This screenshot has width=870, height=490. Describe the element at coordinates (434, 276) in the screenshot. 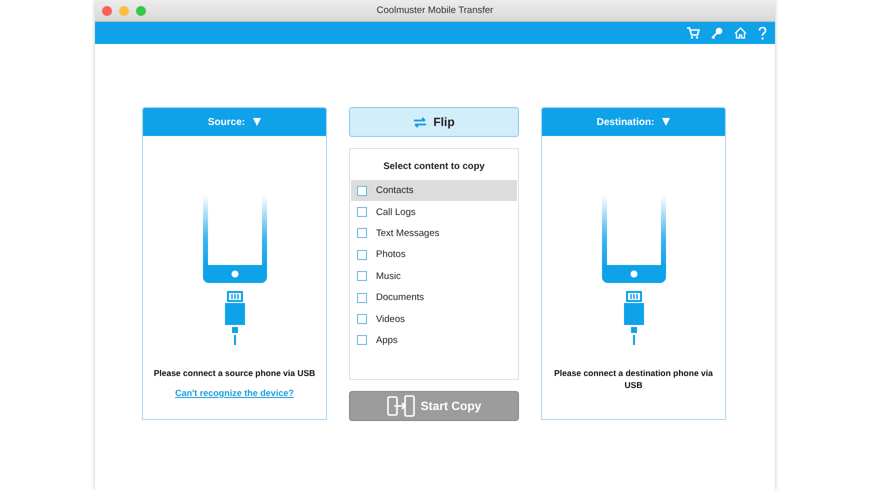

I see `content-item: Music` at that location.